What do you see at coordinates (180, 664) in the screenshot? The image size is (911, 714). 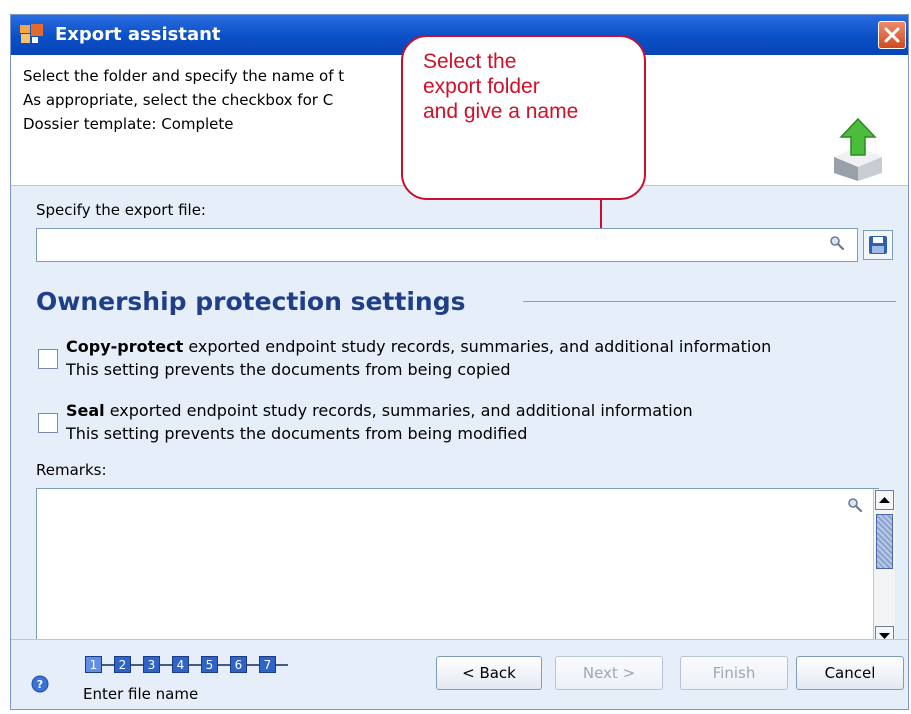 I see `wizard-step-4: 4` at bounding box center [180, 664].